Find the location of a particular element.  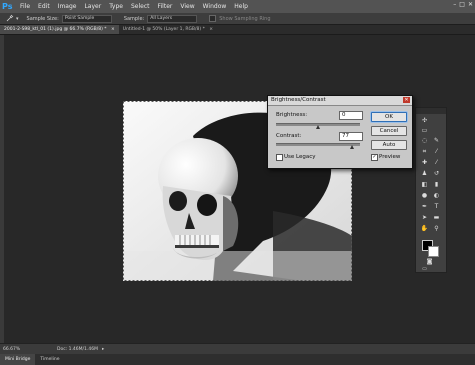

quick-select-tool-icon: ✎ is located at coordinates (436, 141).